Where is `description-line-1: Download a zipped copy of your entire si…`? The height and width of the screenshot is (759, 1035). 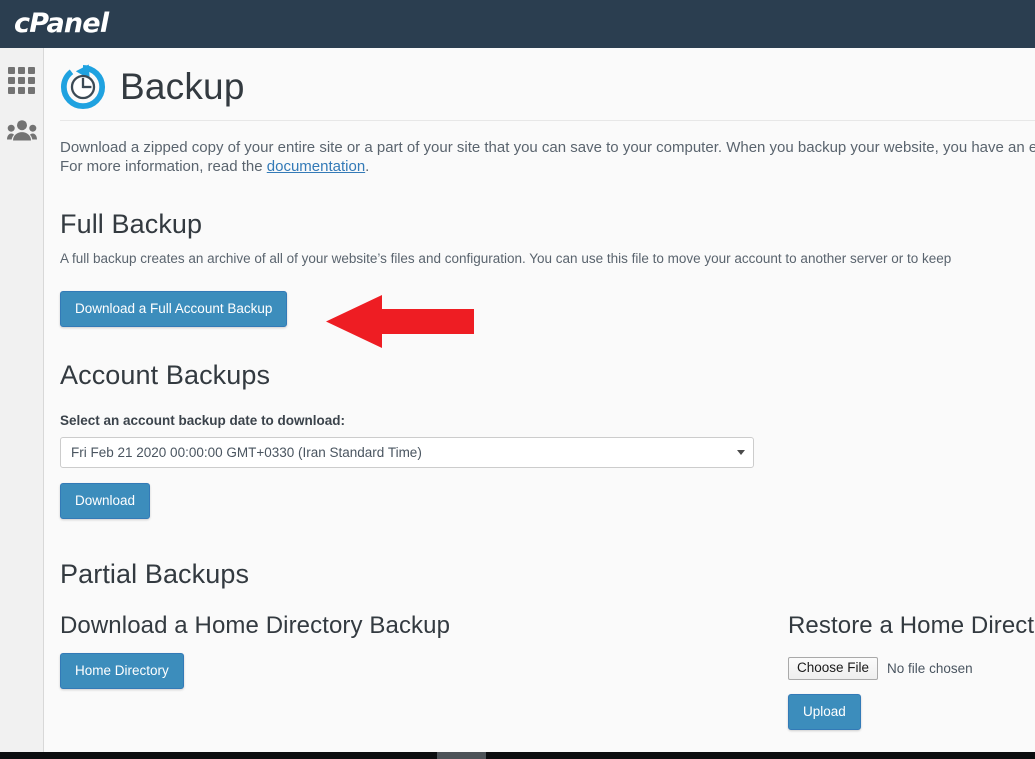
description-line-1: Download a zipped copy of your entire si… is located at coordinates (547, 147).